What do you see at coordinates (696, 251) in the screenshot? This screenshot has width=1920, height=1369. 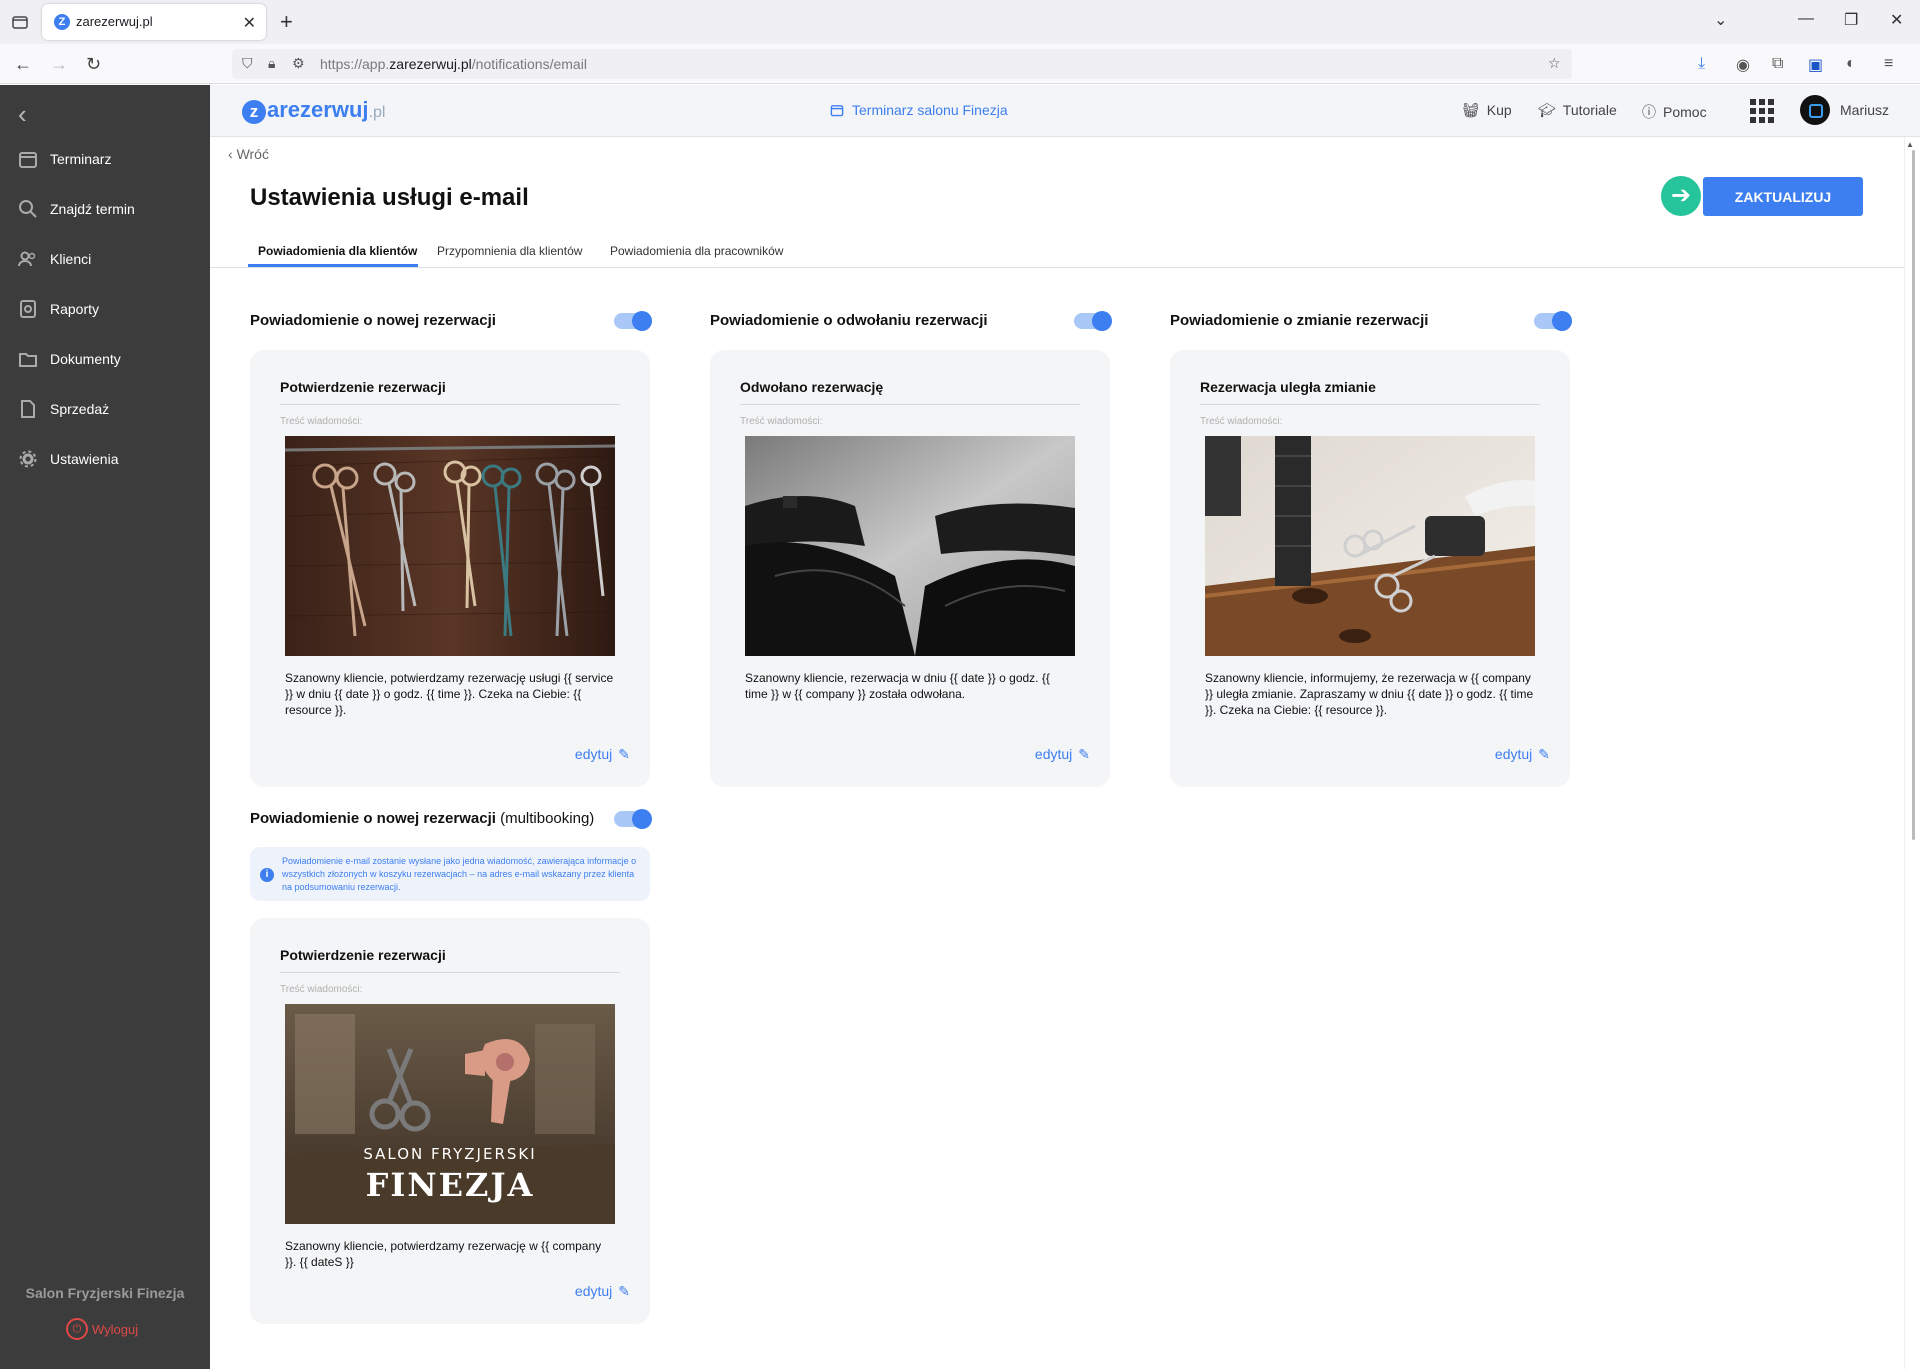 I see `tab-staff-notifications: Powiadomienia dla pracowników` at bounding box center [696, 251].